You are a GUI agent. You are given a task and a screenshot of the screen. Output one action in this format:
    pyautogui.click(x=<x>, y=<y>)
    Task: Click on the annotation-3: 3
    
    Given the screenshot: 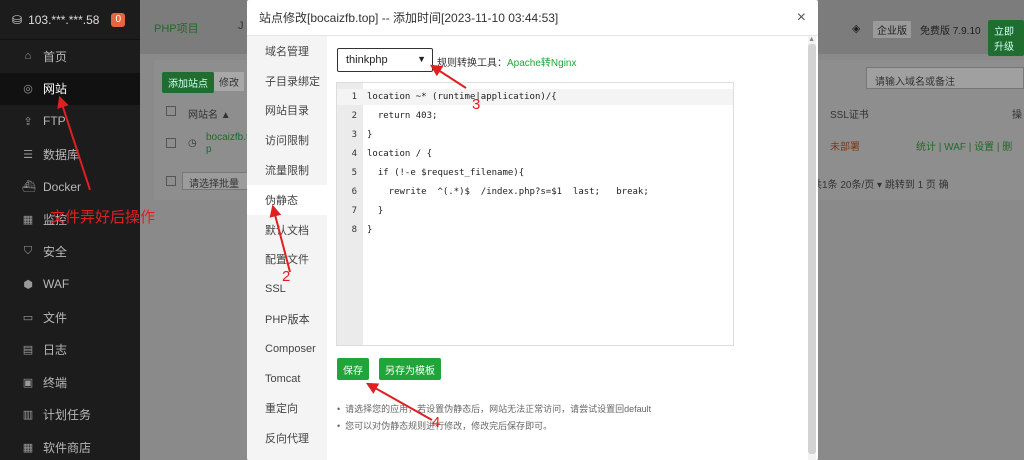 What is the action you would take?
    pyautogui.click(x=476, y=104)
    